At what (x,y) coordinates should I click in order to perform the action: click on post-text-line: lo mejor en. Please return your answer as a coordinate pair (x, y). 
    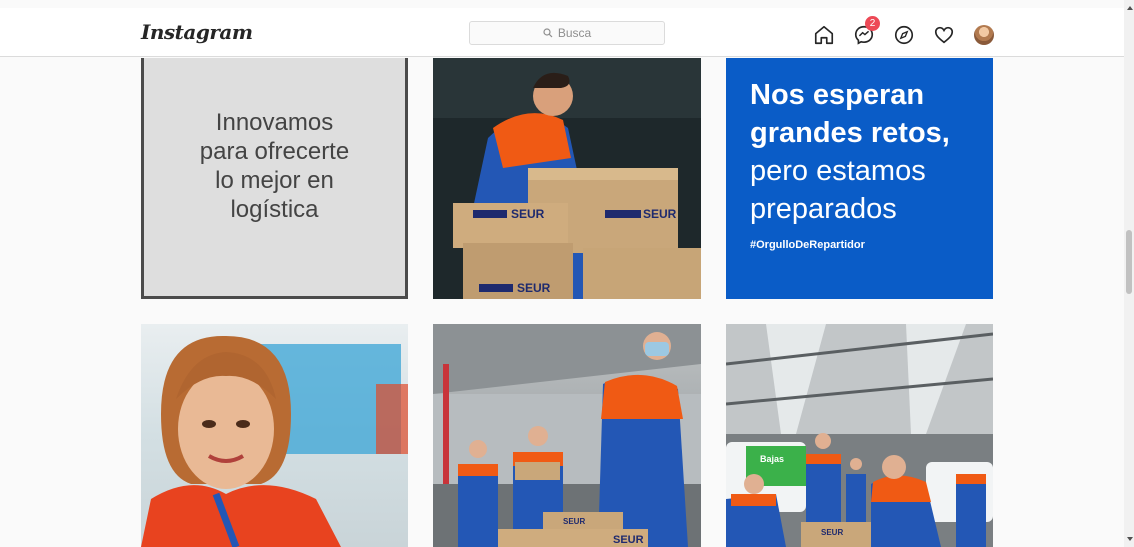
    Looking at the image, I should click on (274, 180).